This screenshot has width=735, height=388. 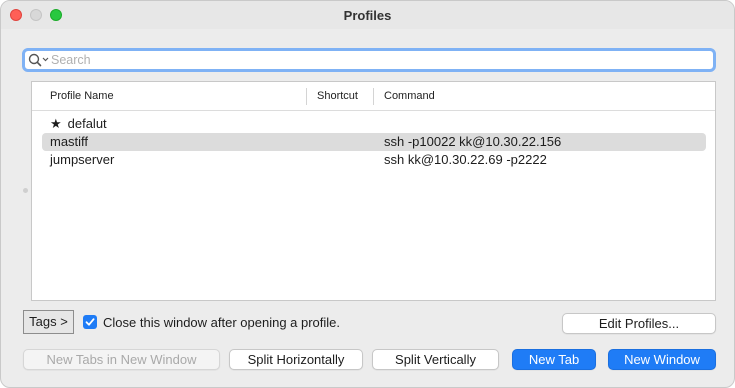 I want to click on window-title: Profiles, so click(x=367, y=15).